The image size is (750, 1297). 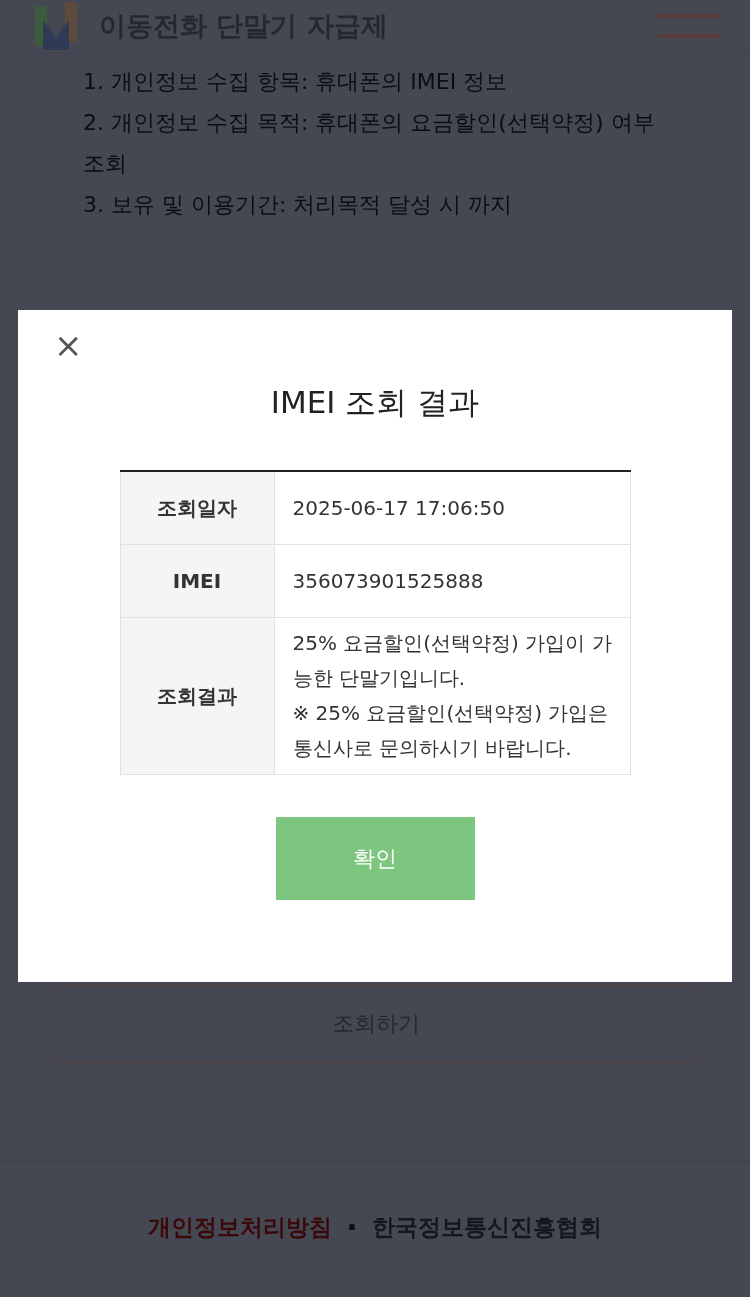 What do you see at coordinates (375, 402) in the screenshot?
I see `dialog-title: IMEI 조회 결과` at bounding box center [375, 402].